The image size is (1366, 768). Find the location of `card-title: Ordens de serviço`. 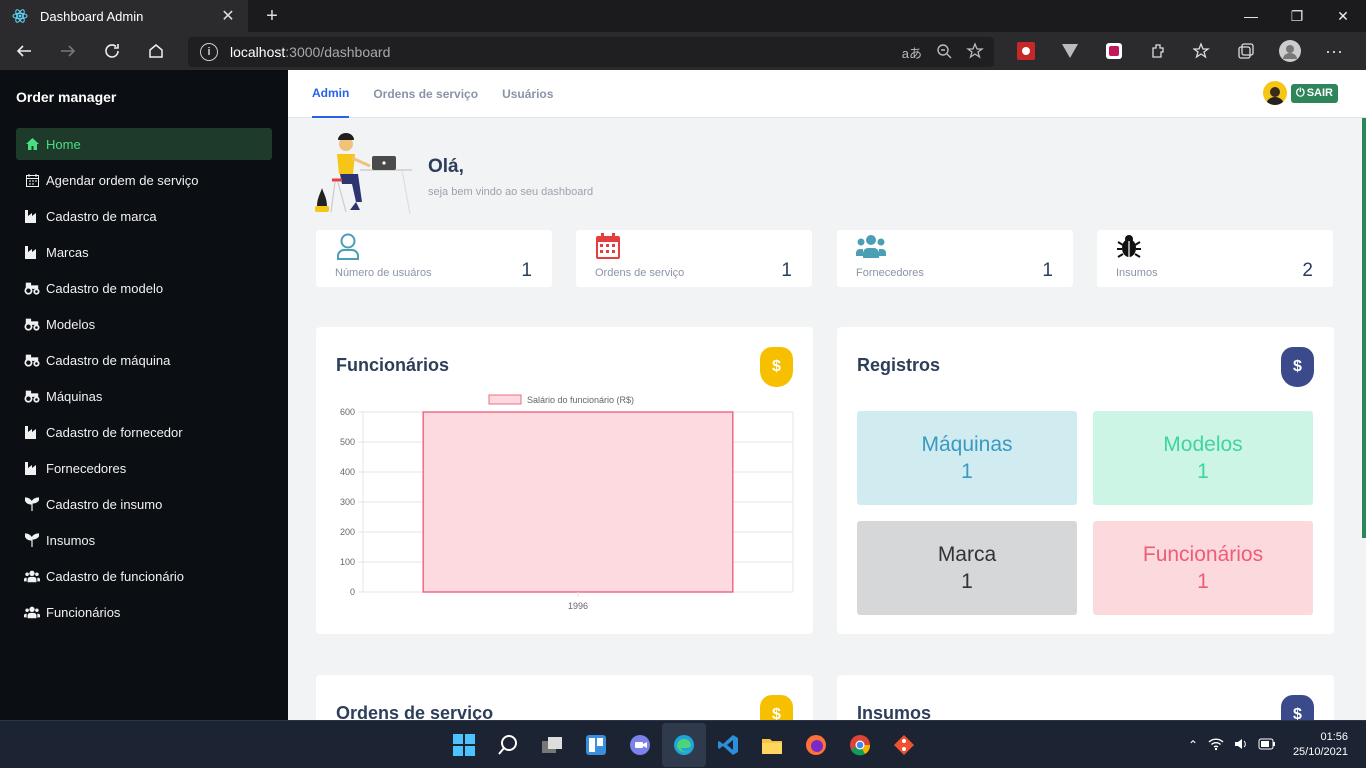

card-title: Ordens de serviço is located at coordinates (415, 711).